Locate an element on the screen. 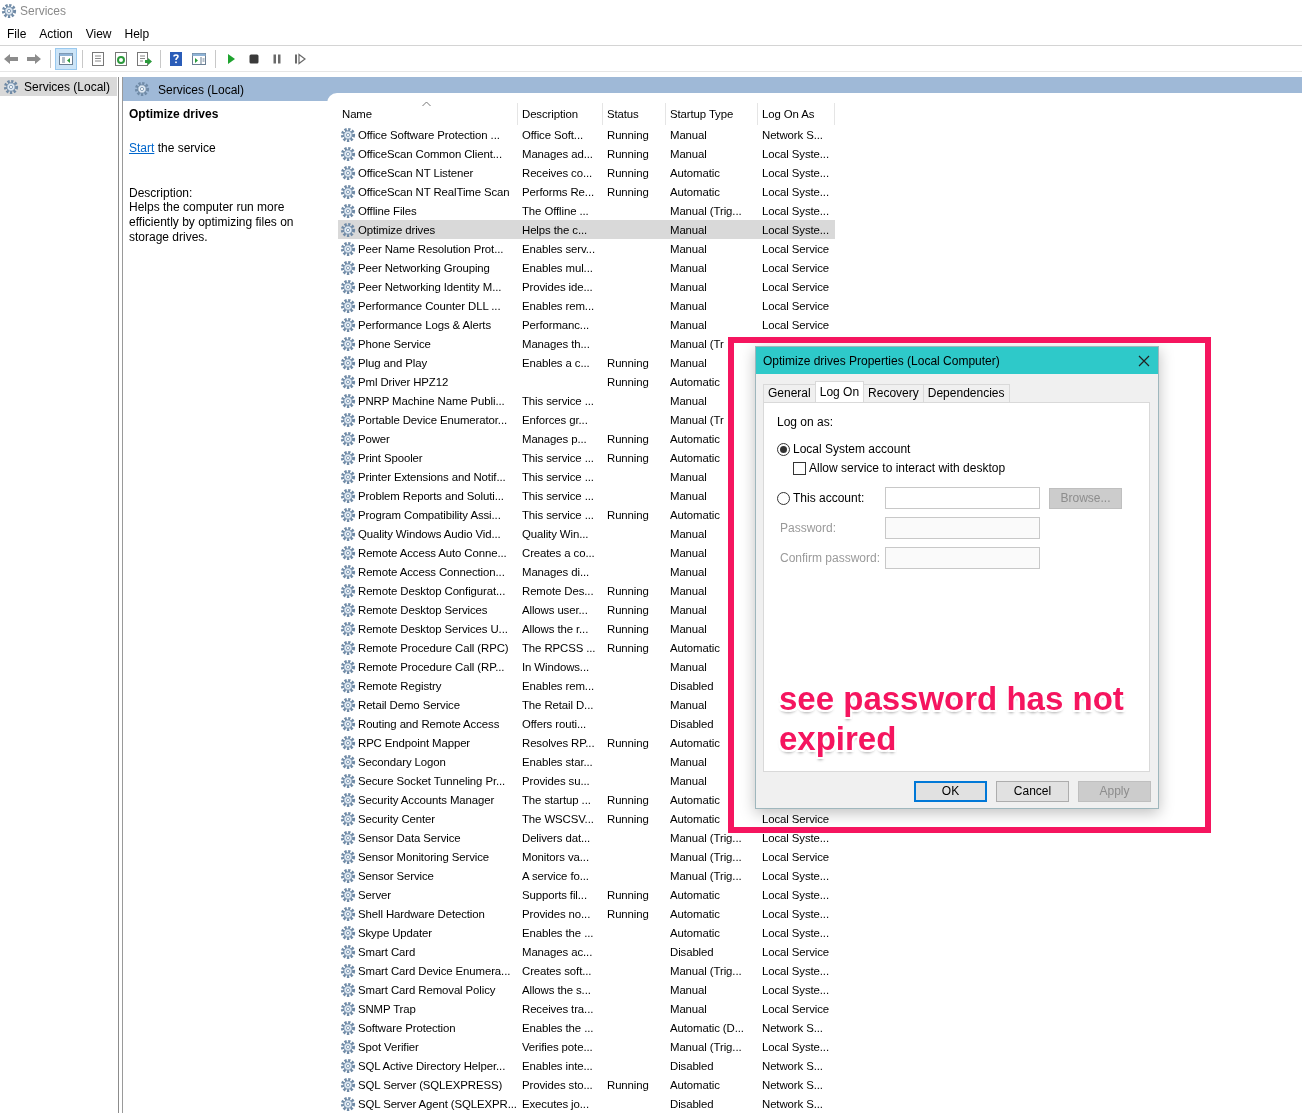 The image size is (1302, 1113). table-row: Performance Logs & Alerts Performanc... Manual Local Service is located at coordinates (586, 324).